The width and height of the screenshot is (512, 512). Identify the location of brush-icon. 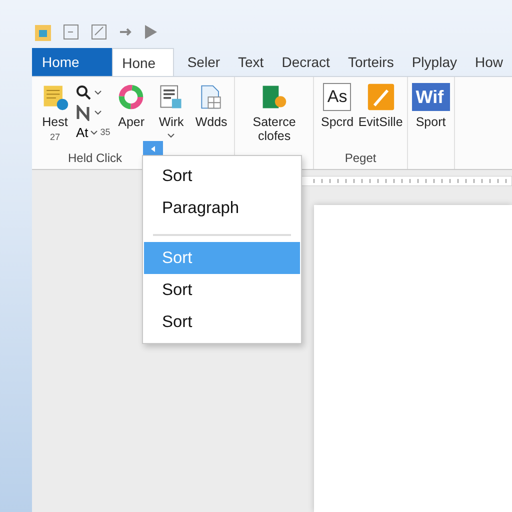
(380, 97).